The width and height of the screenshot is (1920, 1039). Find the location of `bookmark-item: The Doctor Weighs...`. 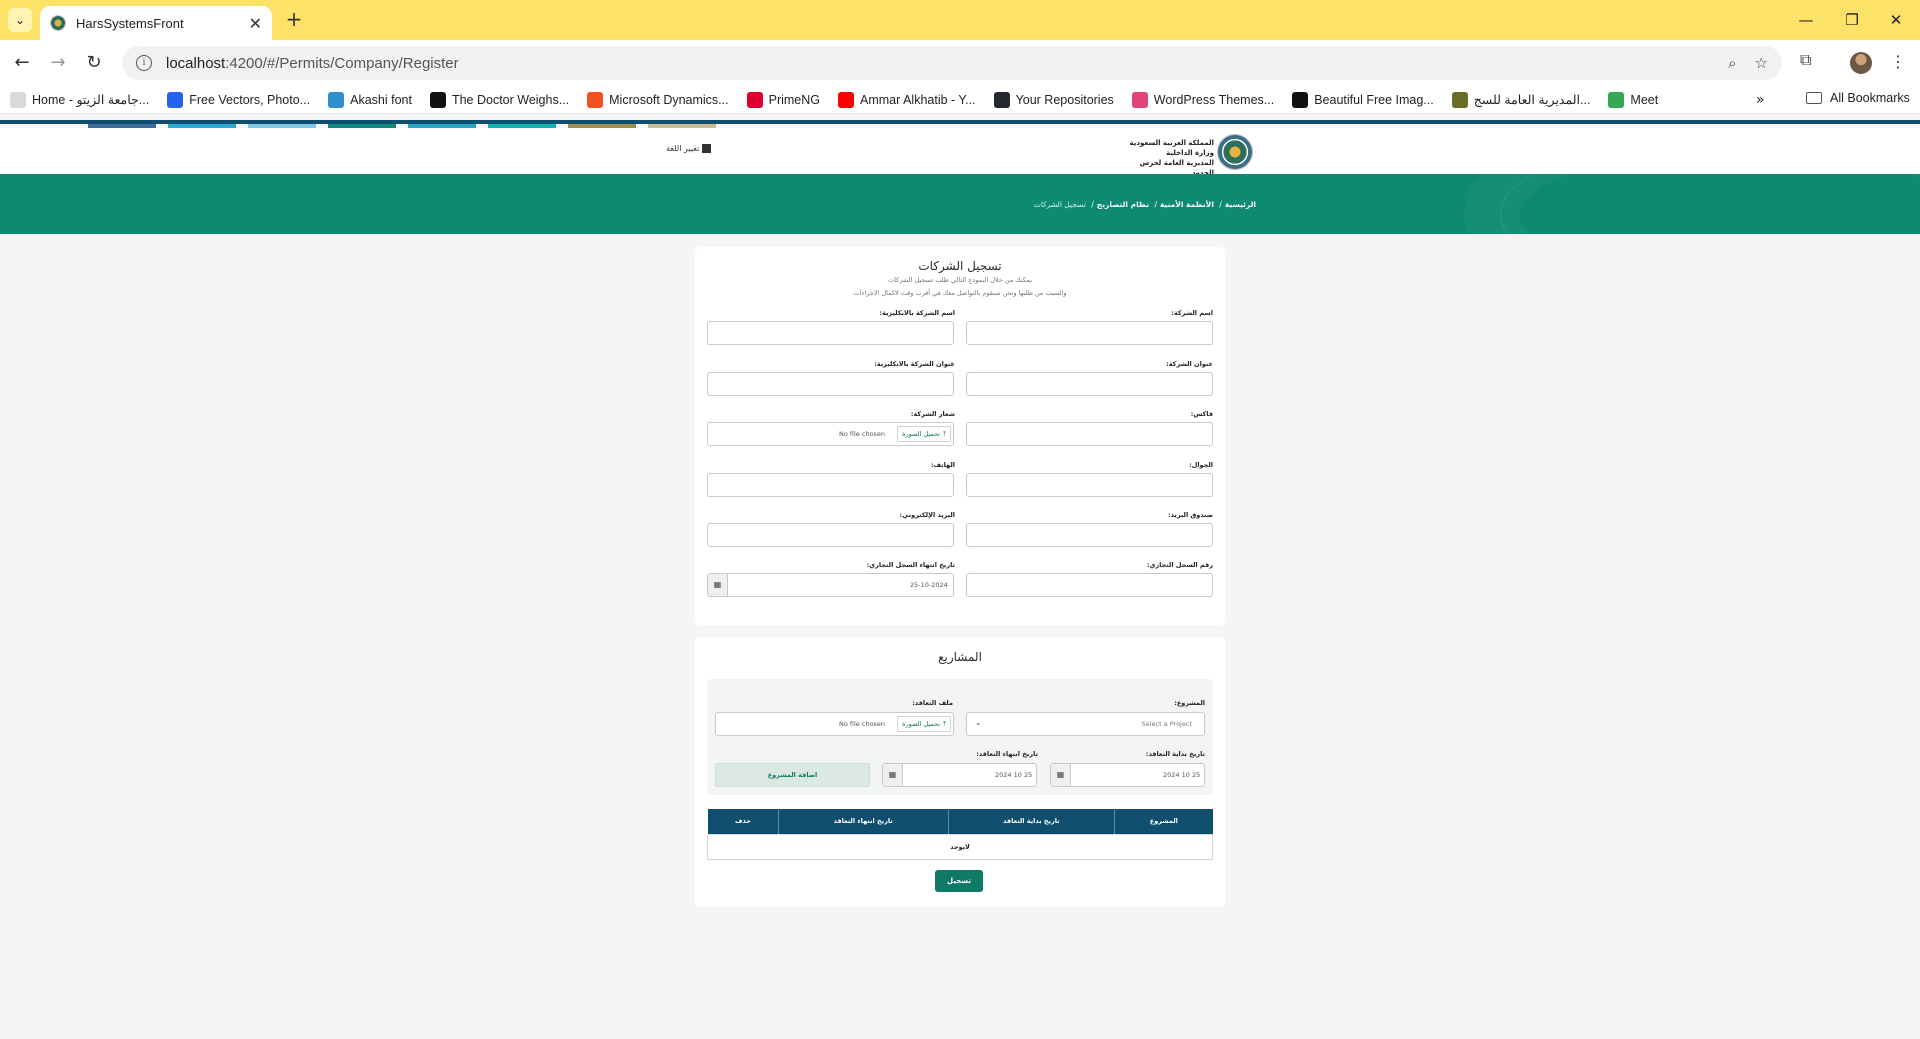

bookmark-item: The Doctor Weighs... is located at coordinates (499, 99).